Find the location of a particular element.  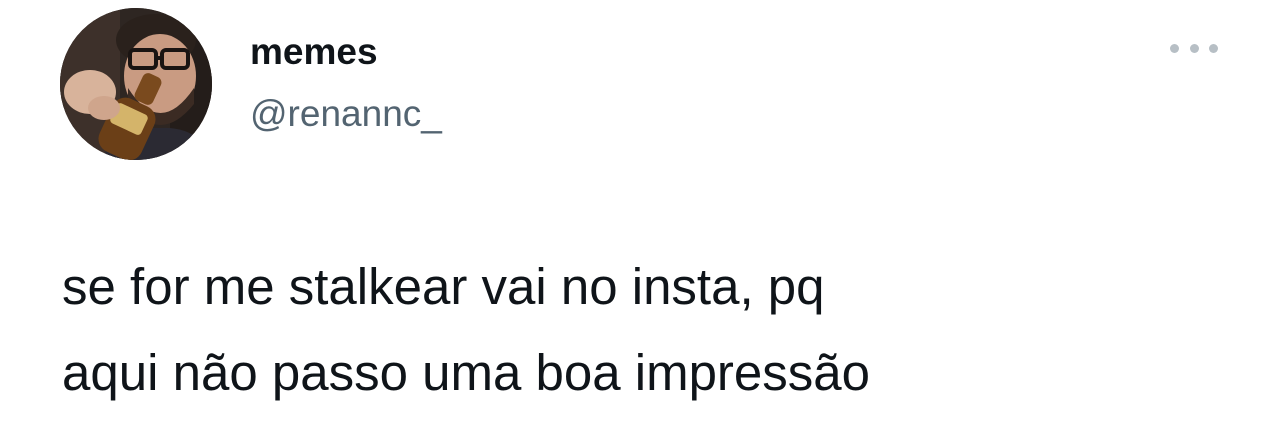

author-display-name: memes is located at coordinates (314, 52).